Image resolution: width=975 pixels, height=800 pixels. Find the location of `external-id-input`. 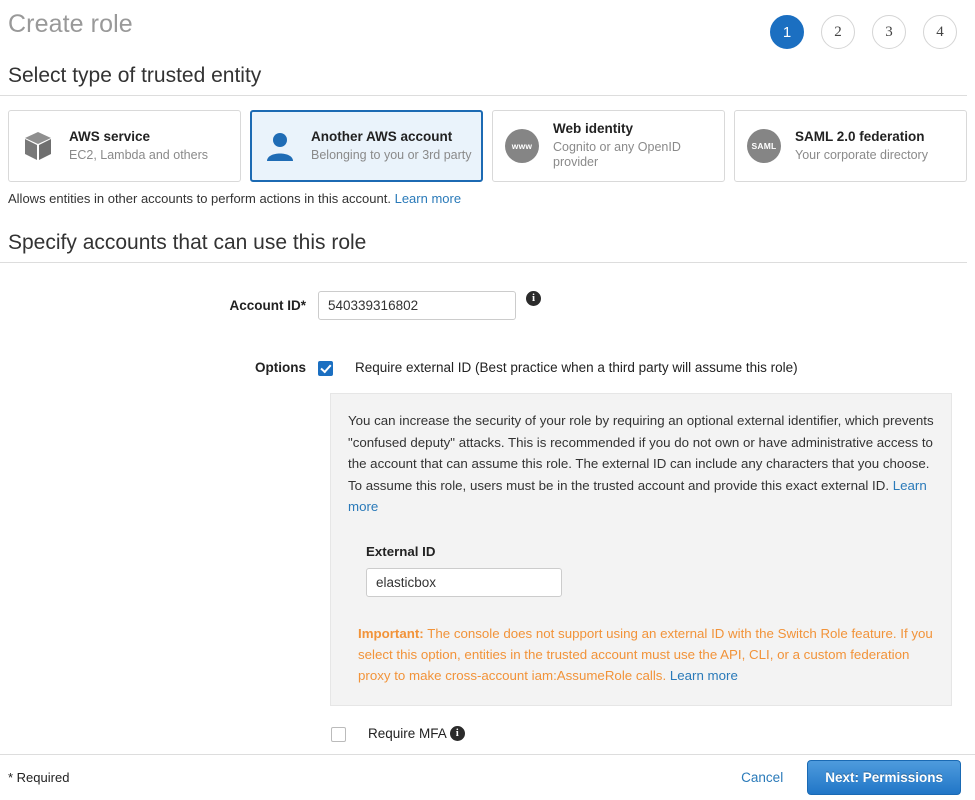

external-id-input is located at coordinates (464, 582).